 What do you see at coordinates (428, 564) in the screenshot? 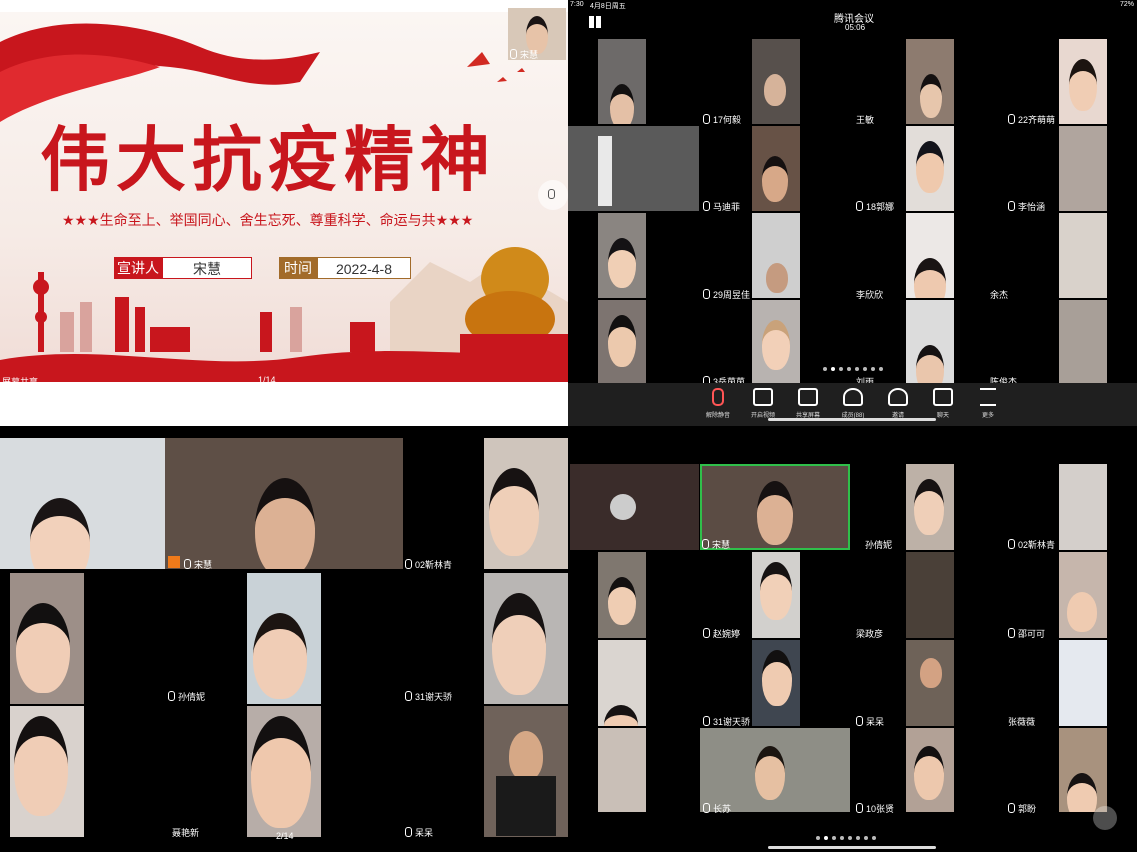
I see `participant-name: 02靳林青` at bounding box center [428, 564].